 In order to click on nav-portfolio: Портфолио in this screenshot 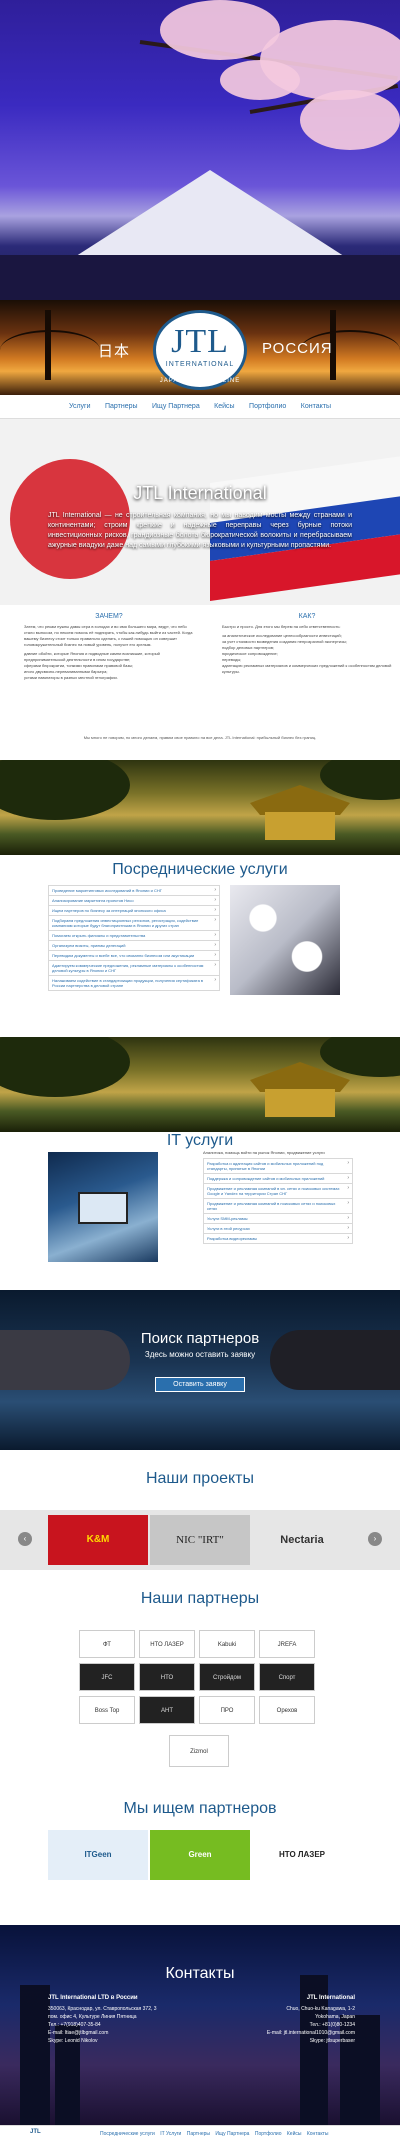, I will do `click(267, 406)`.